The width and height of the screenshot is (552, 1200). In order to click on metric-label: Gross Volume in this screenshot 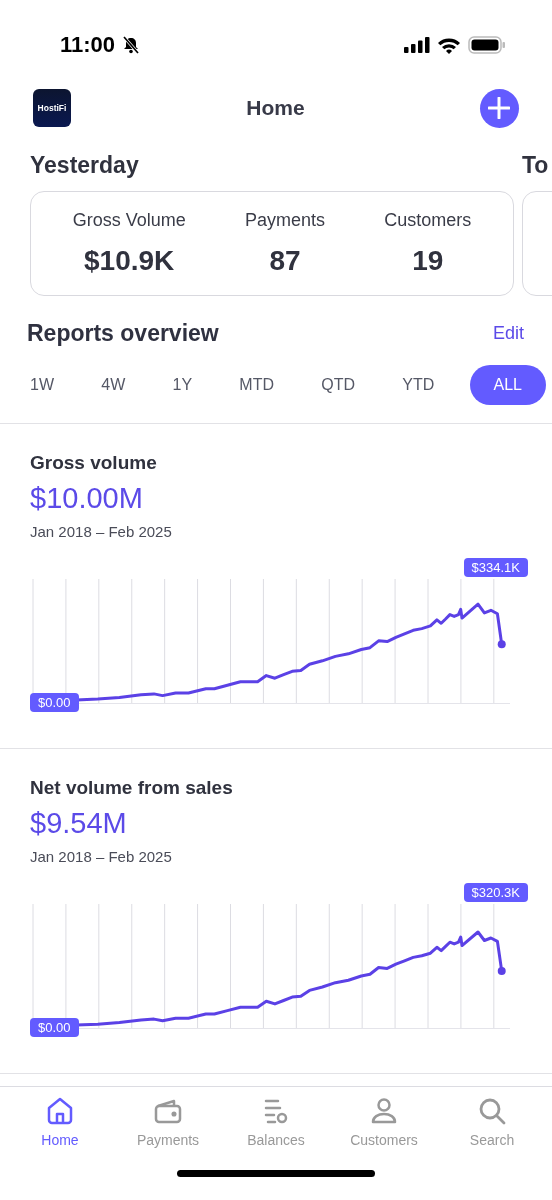, I will do `click(129, 220)`.